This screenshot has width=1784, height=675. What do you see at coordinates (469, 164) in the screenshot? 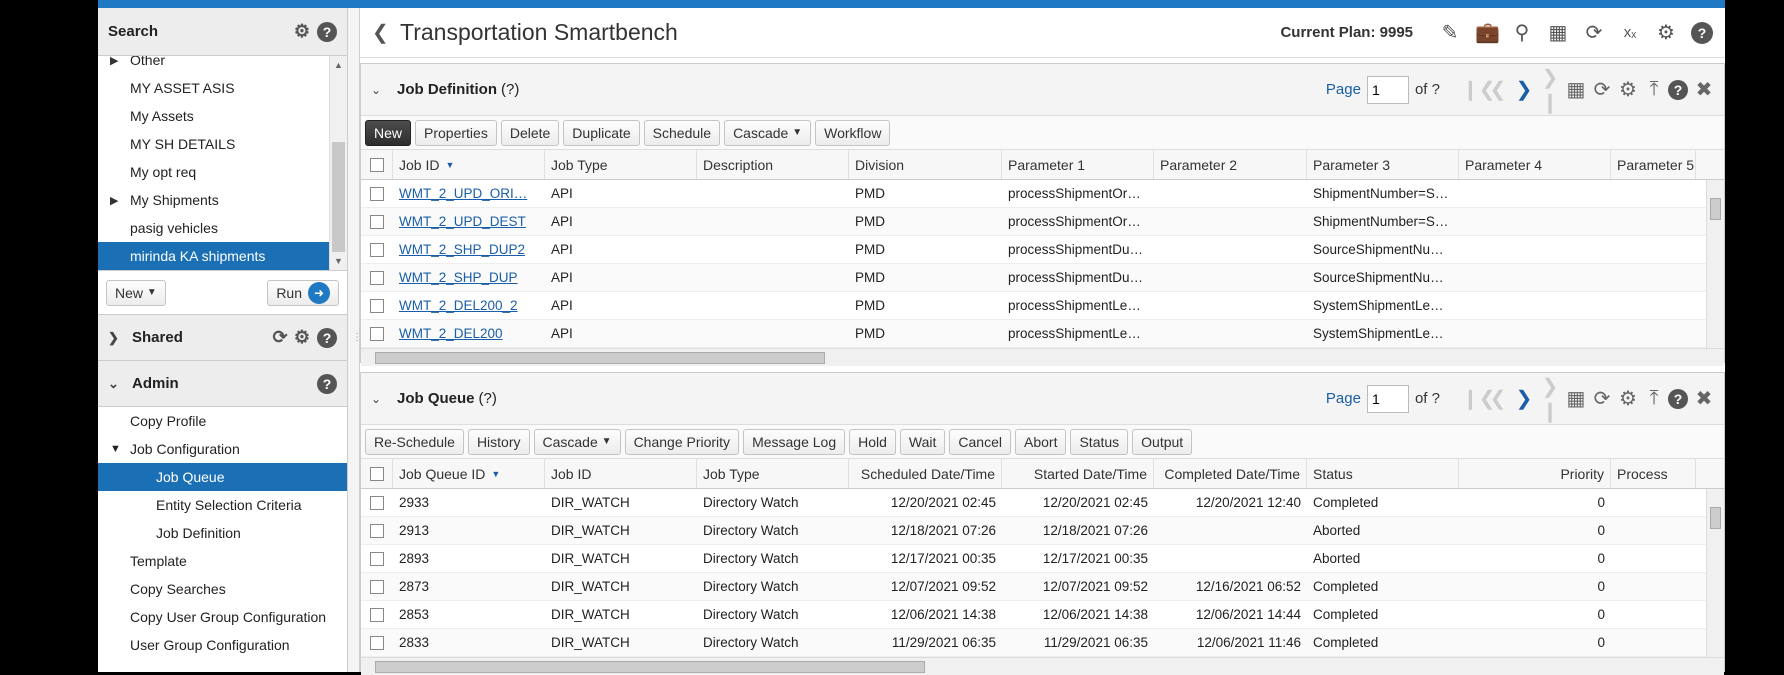
I see `column-header: Job ID ▼` at bounding box center [469, 164].